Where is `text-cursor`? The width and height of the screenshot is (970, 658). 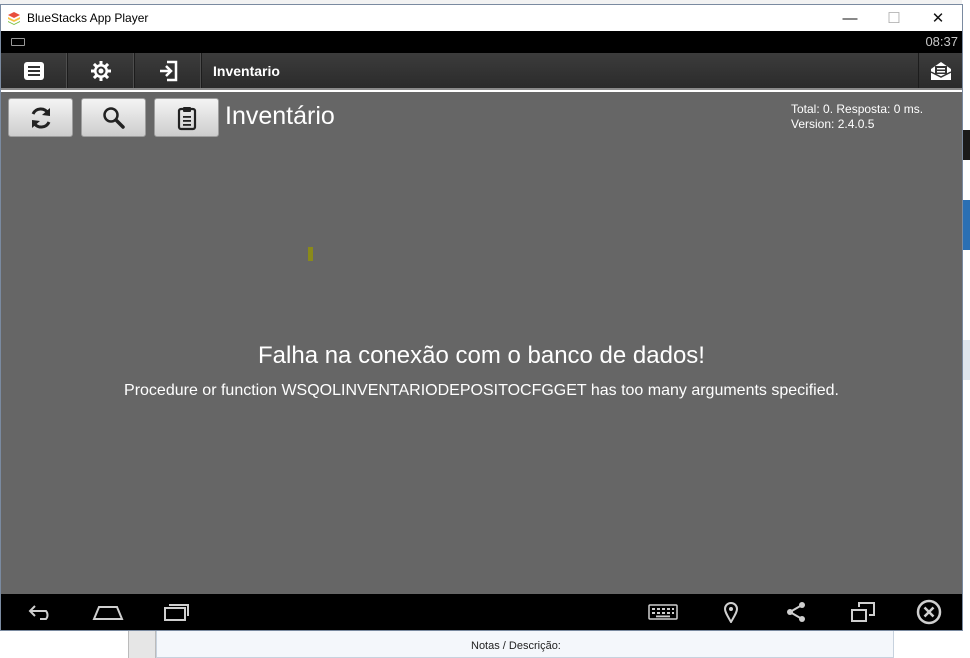 text-cursor is located at coordinates (310, 254).